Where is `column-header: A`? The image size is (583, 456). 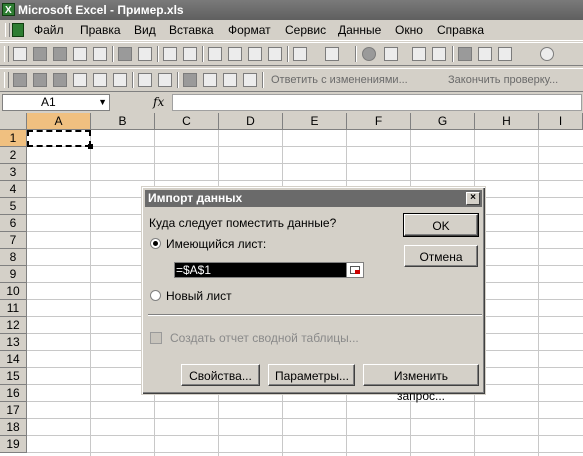 column-header: A is located at coordinates (59, 121).